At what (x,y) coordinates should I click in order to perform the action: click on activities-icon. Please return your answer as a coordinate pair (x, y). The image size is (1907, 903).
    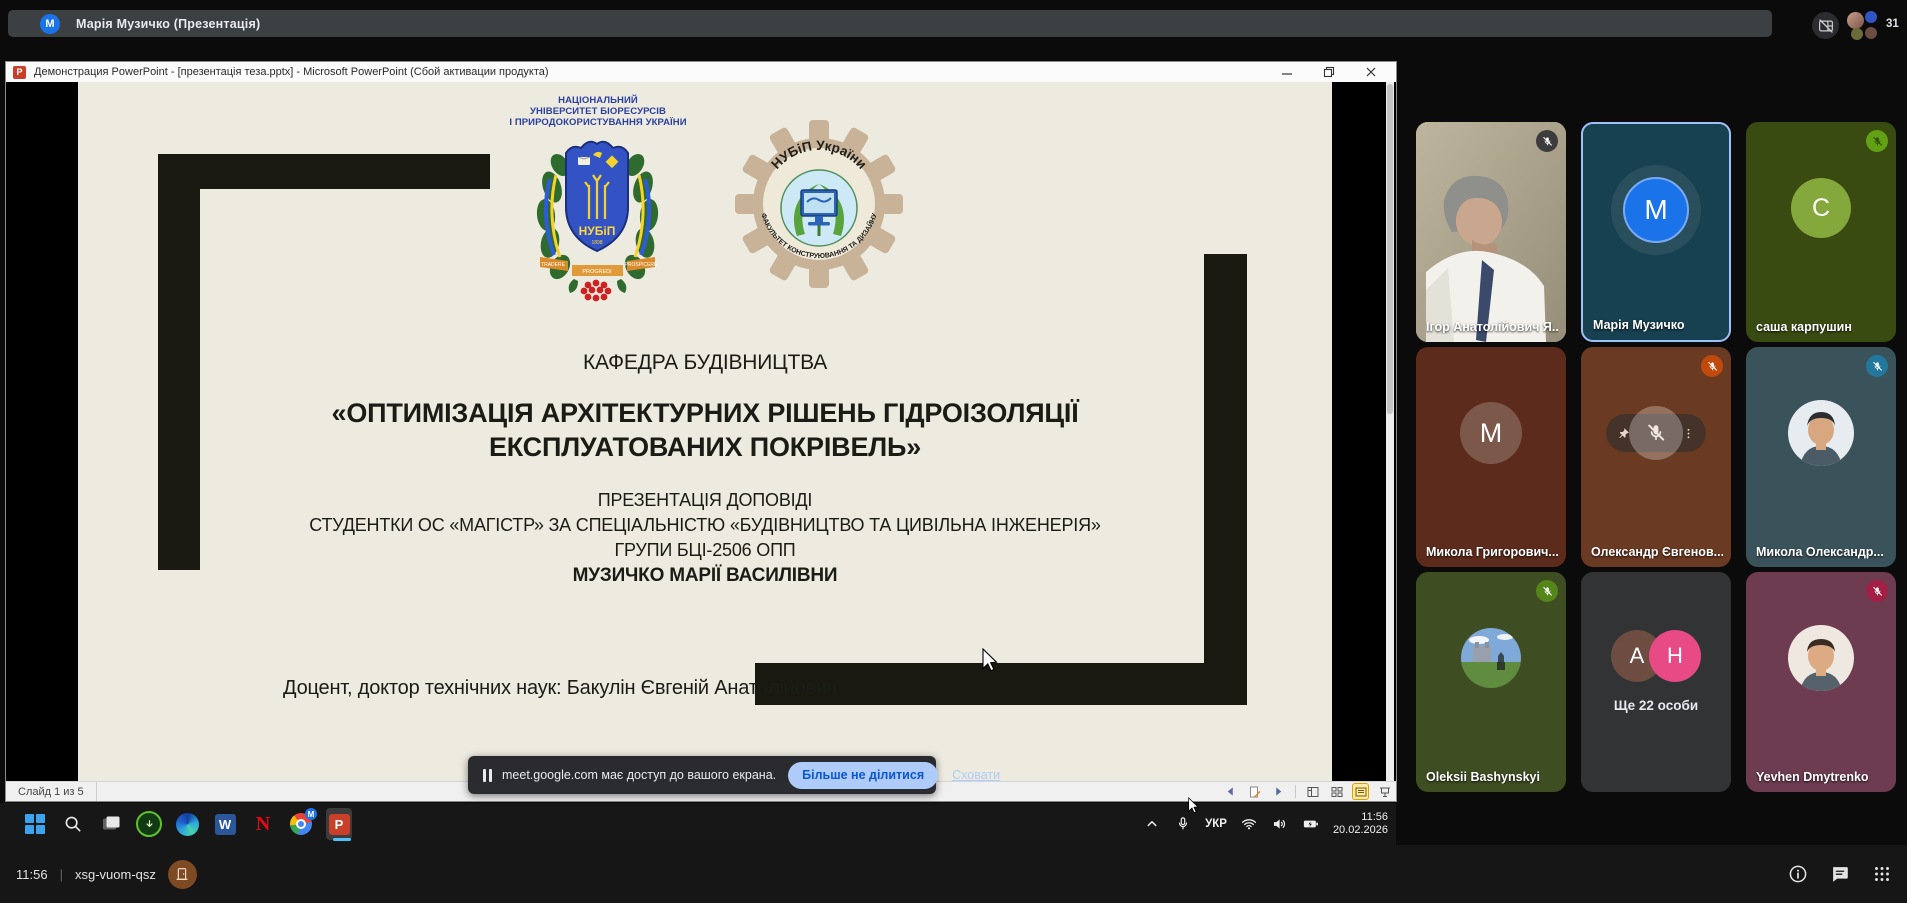
    Looking at the image, I should click on (1882, 874).